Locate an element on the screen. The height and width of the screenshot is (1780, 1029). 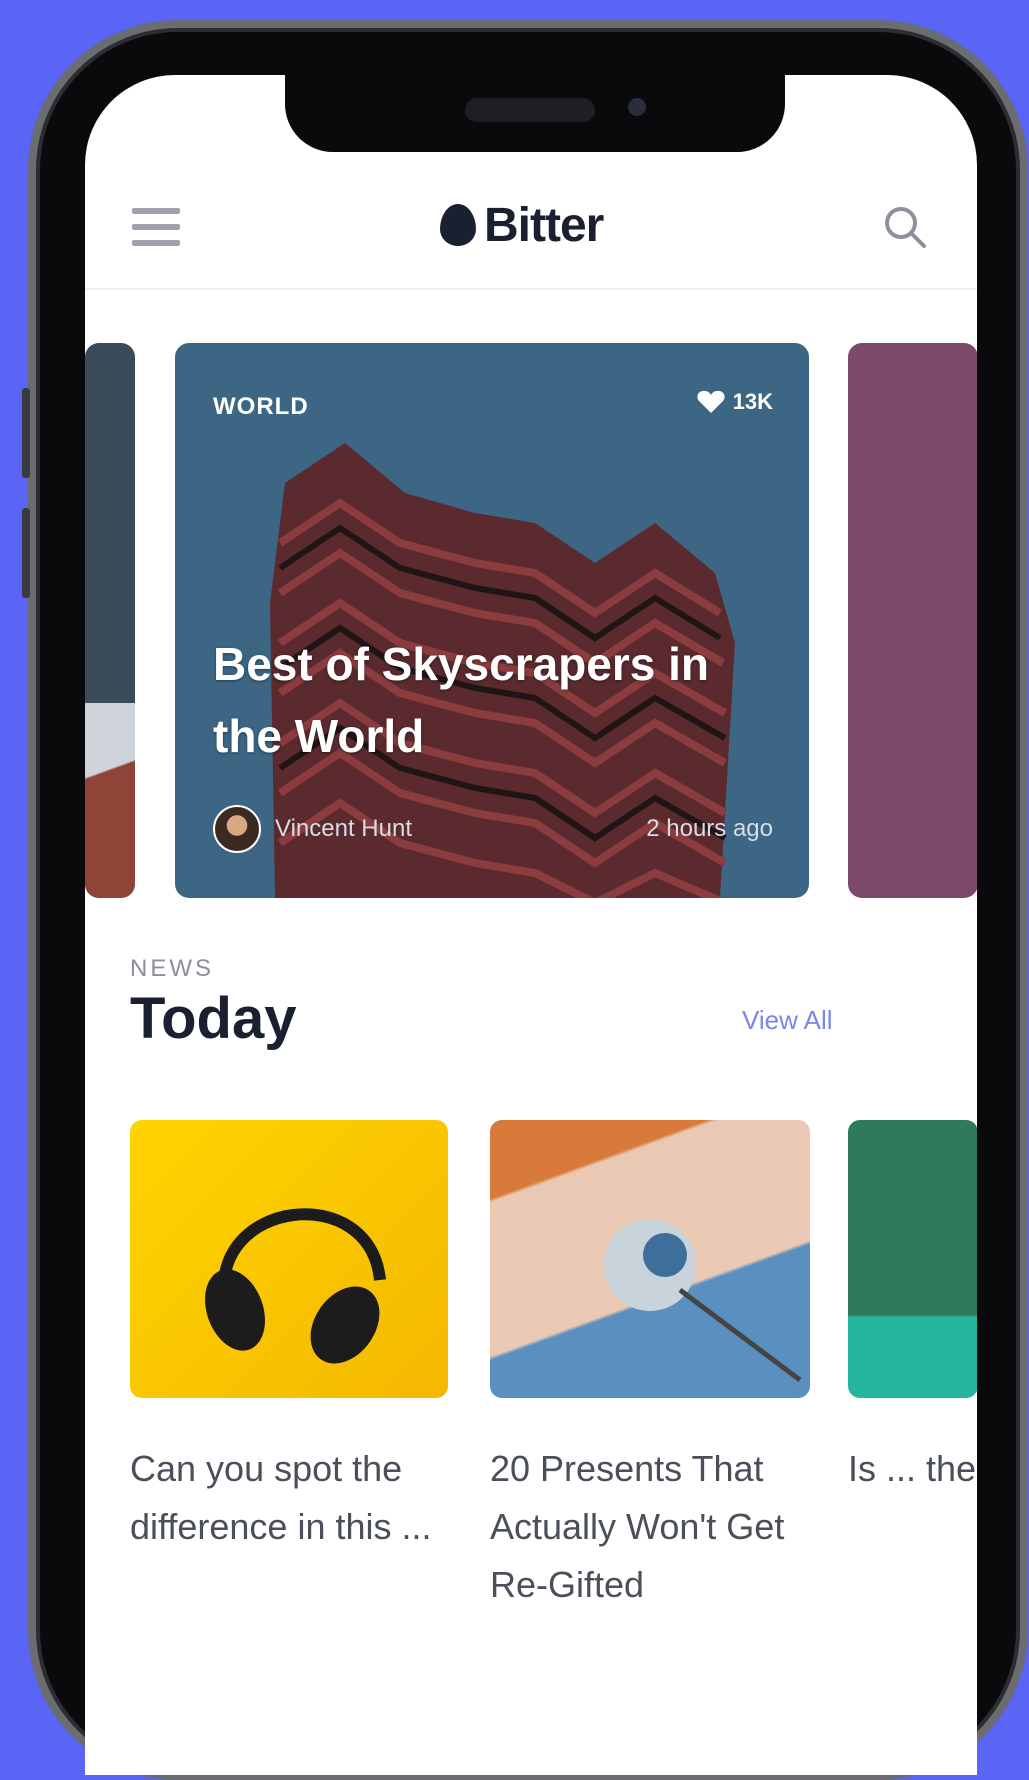
likes-count: 13K is located at coordinates (735, 402).